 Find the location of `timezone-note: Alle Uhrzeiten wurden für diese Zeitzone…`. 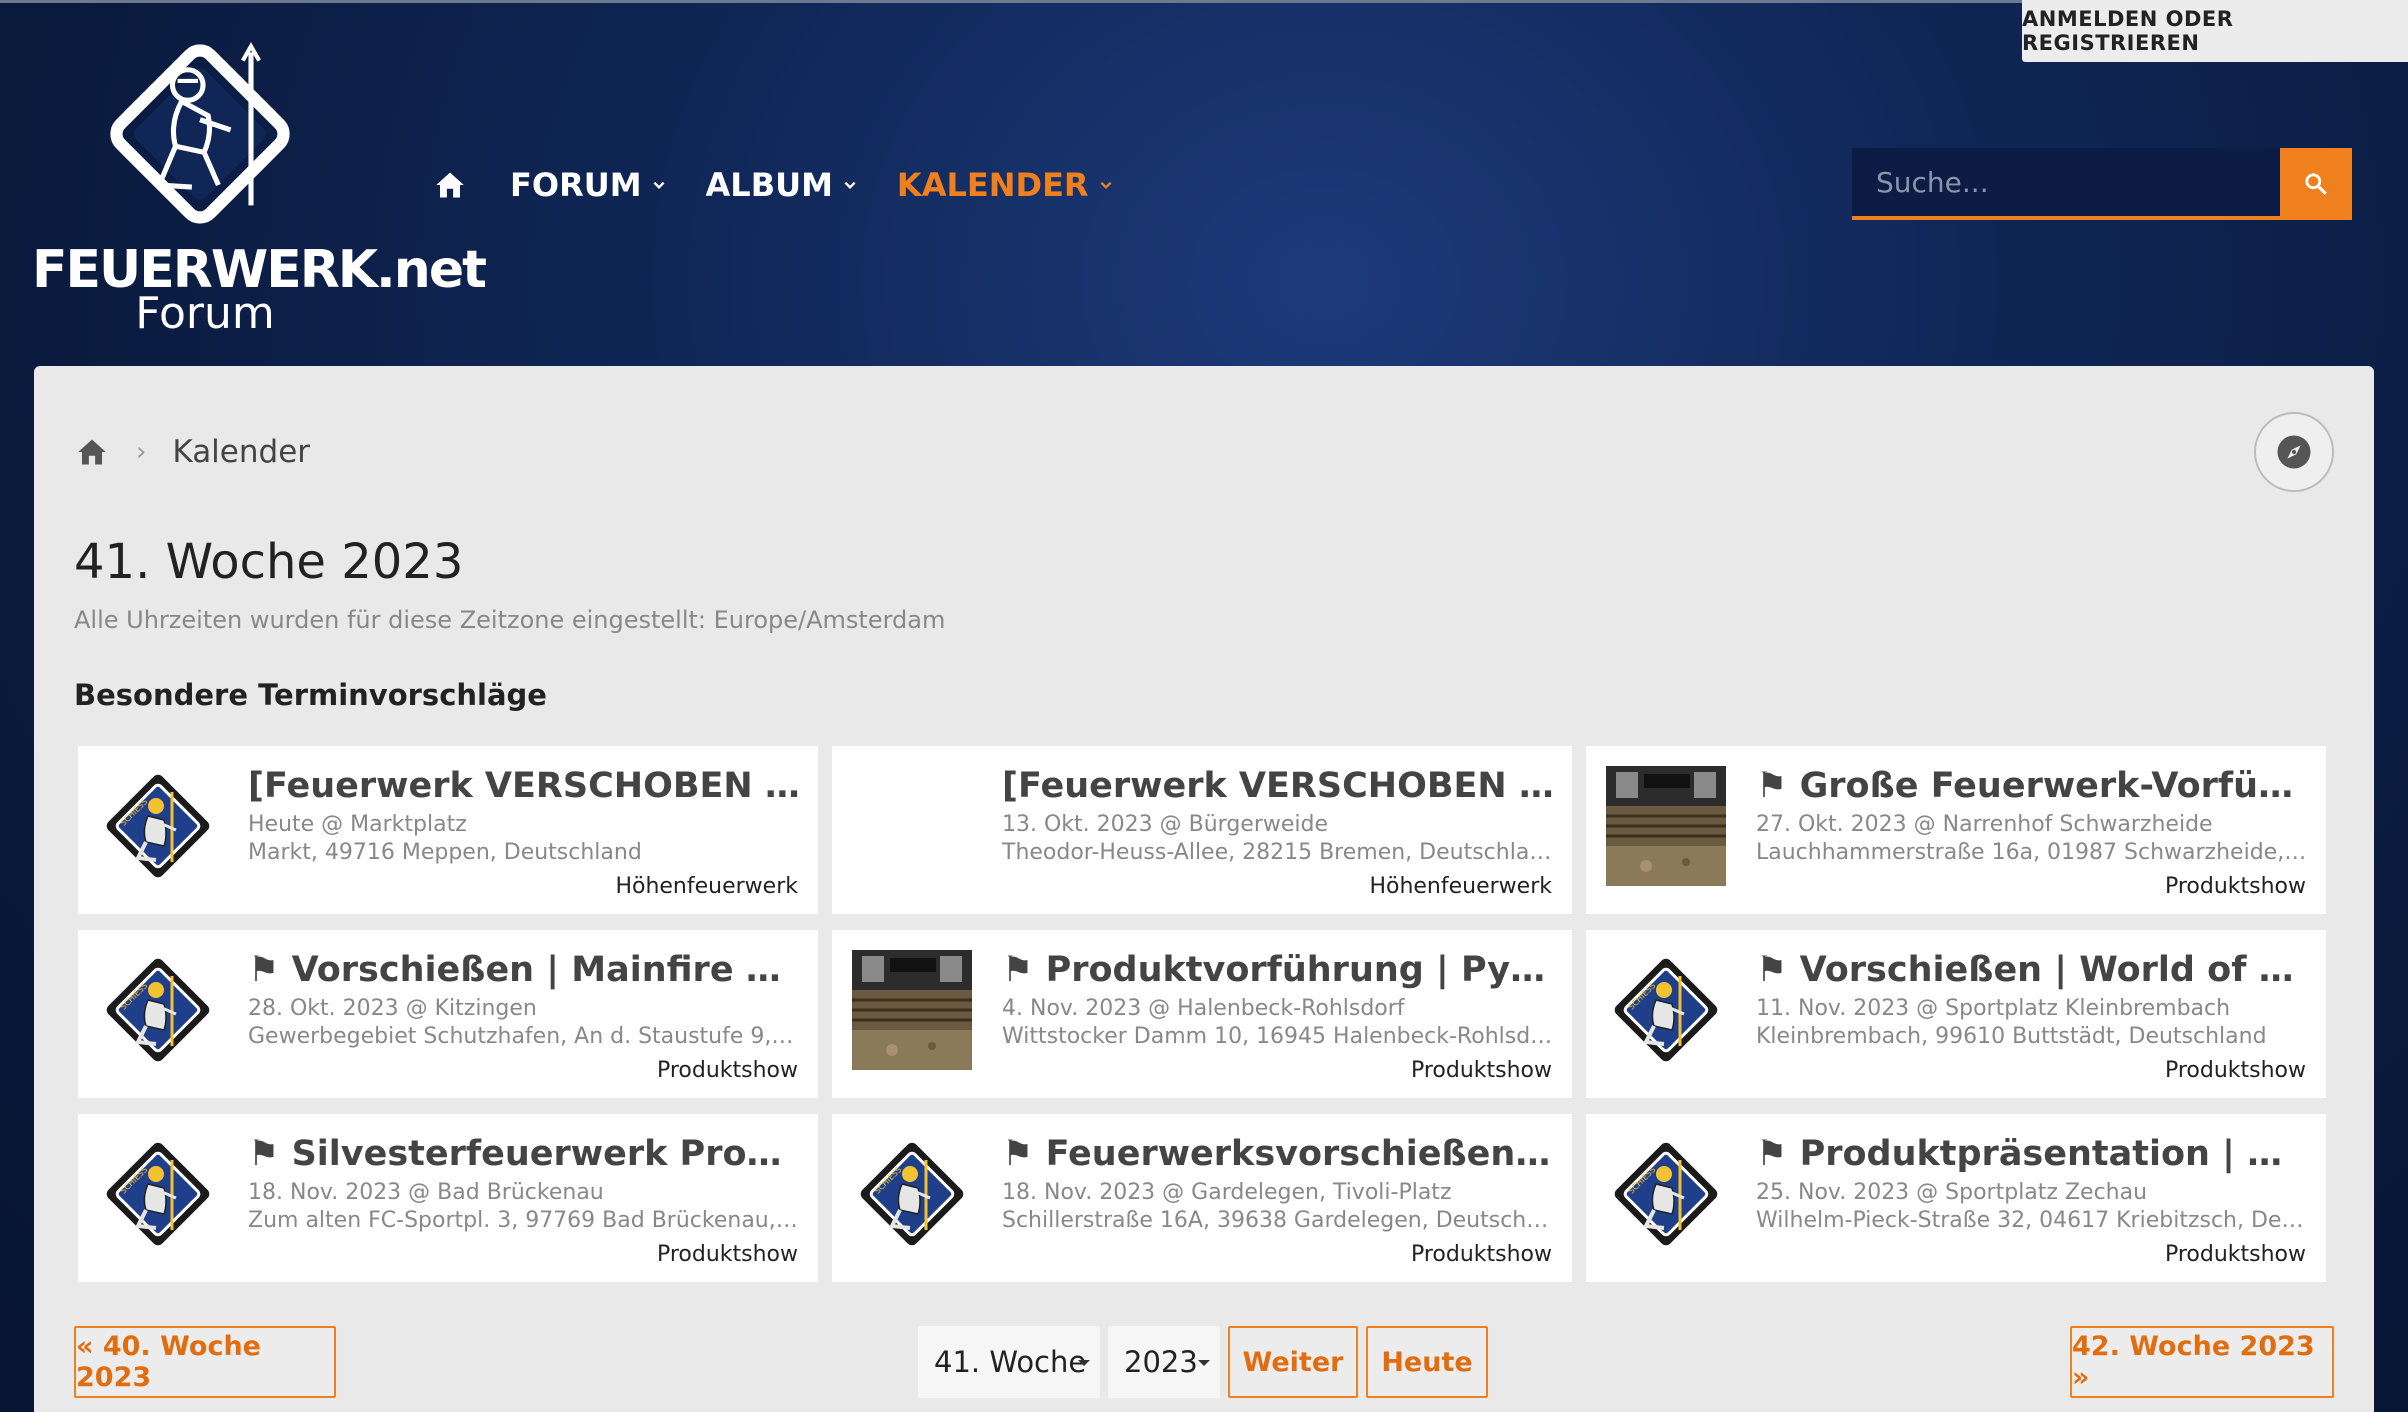

timezone-note: Alle Uhrzeiten wurden für diese Zeitzone… is located at coordinates (510, 620).